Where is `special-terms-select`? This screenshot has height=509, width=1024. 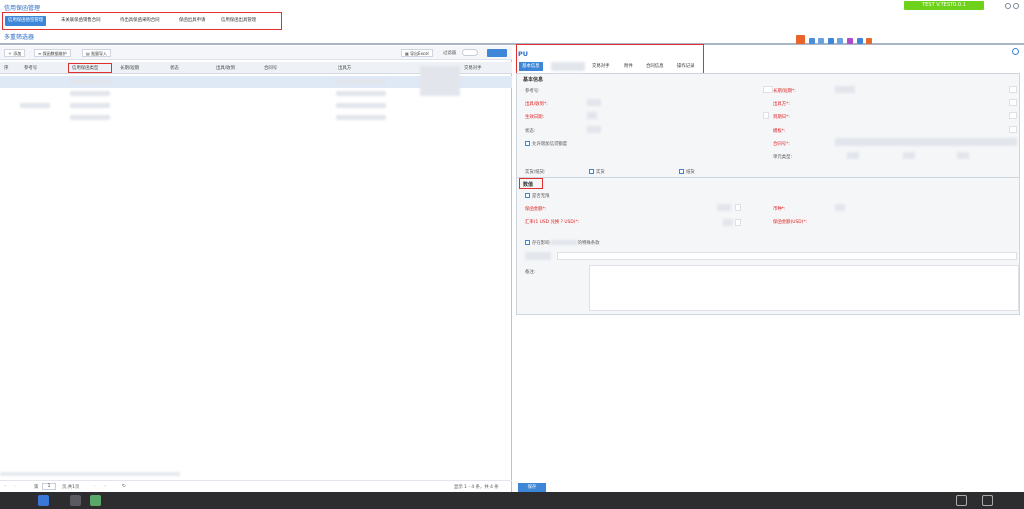
special-terms-select is located at coordinates (787, 256).